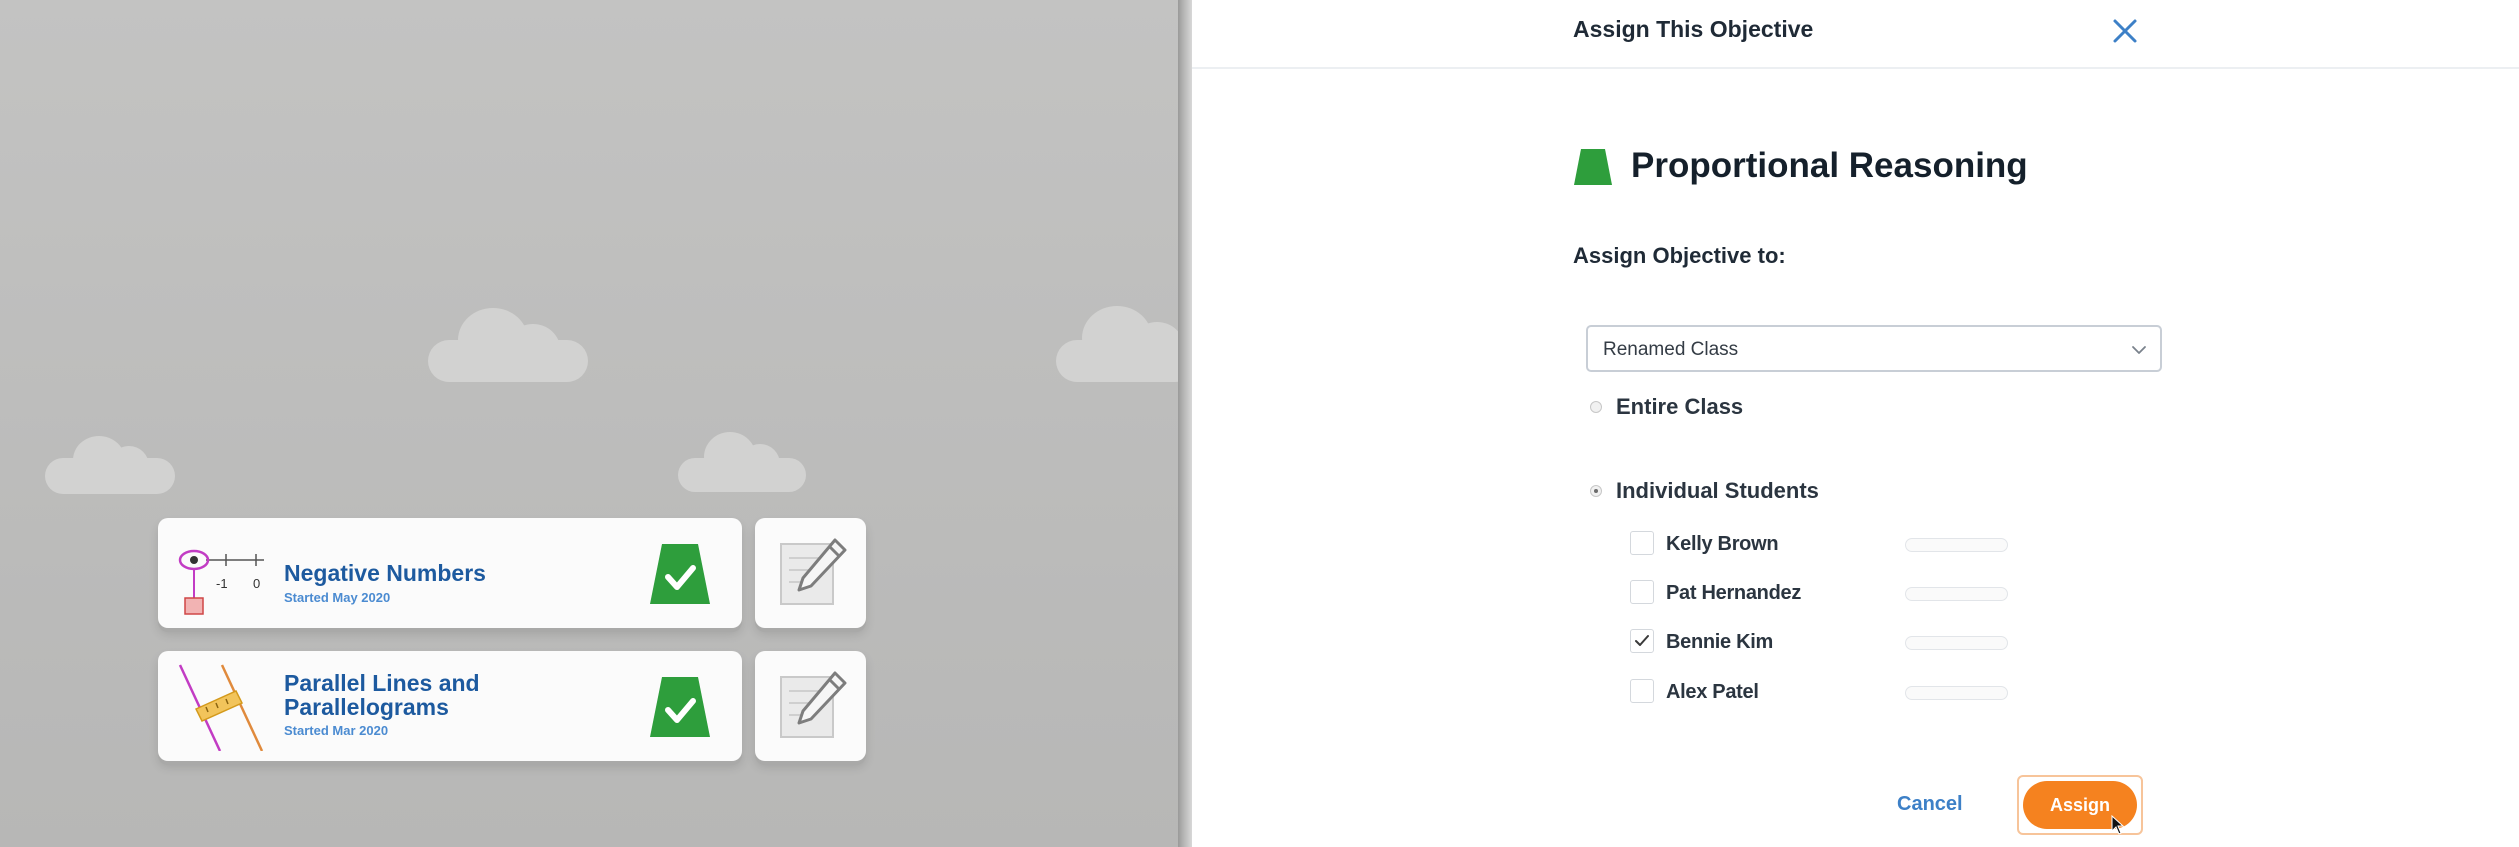 Image resolution: width=2519 pixels, height=847 pixels. Describe the element at coordinates (2118, 825) in the screenshot. I see `mouse-cursor-icon` at that location.